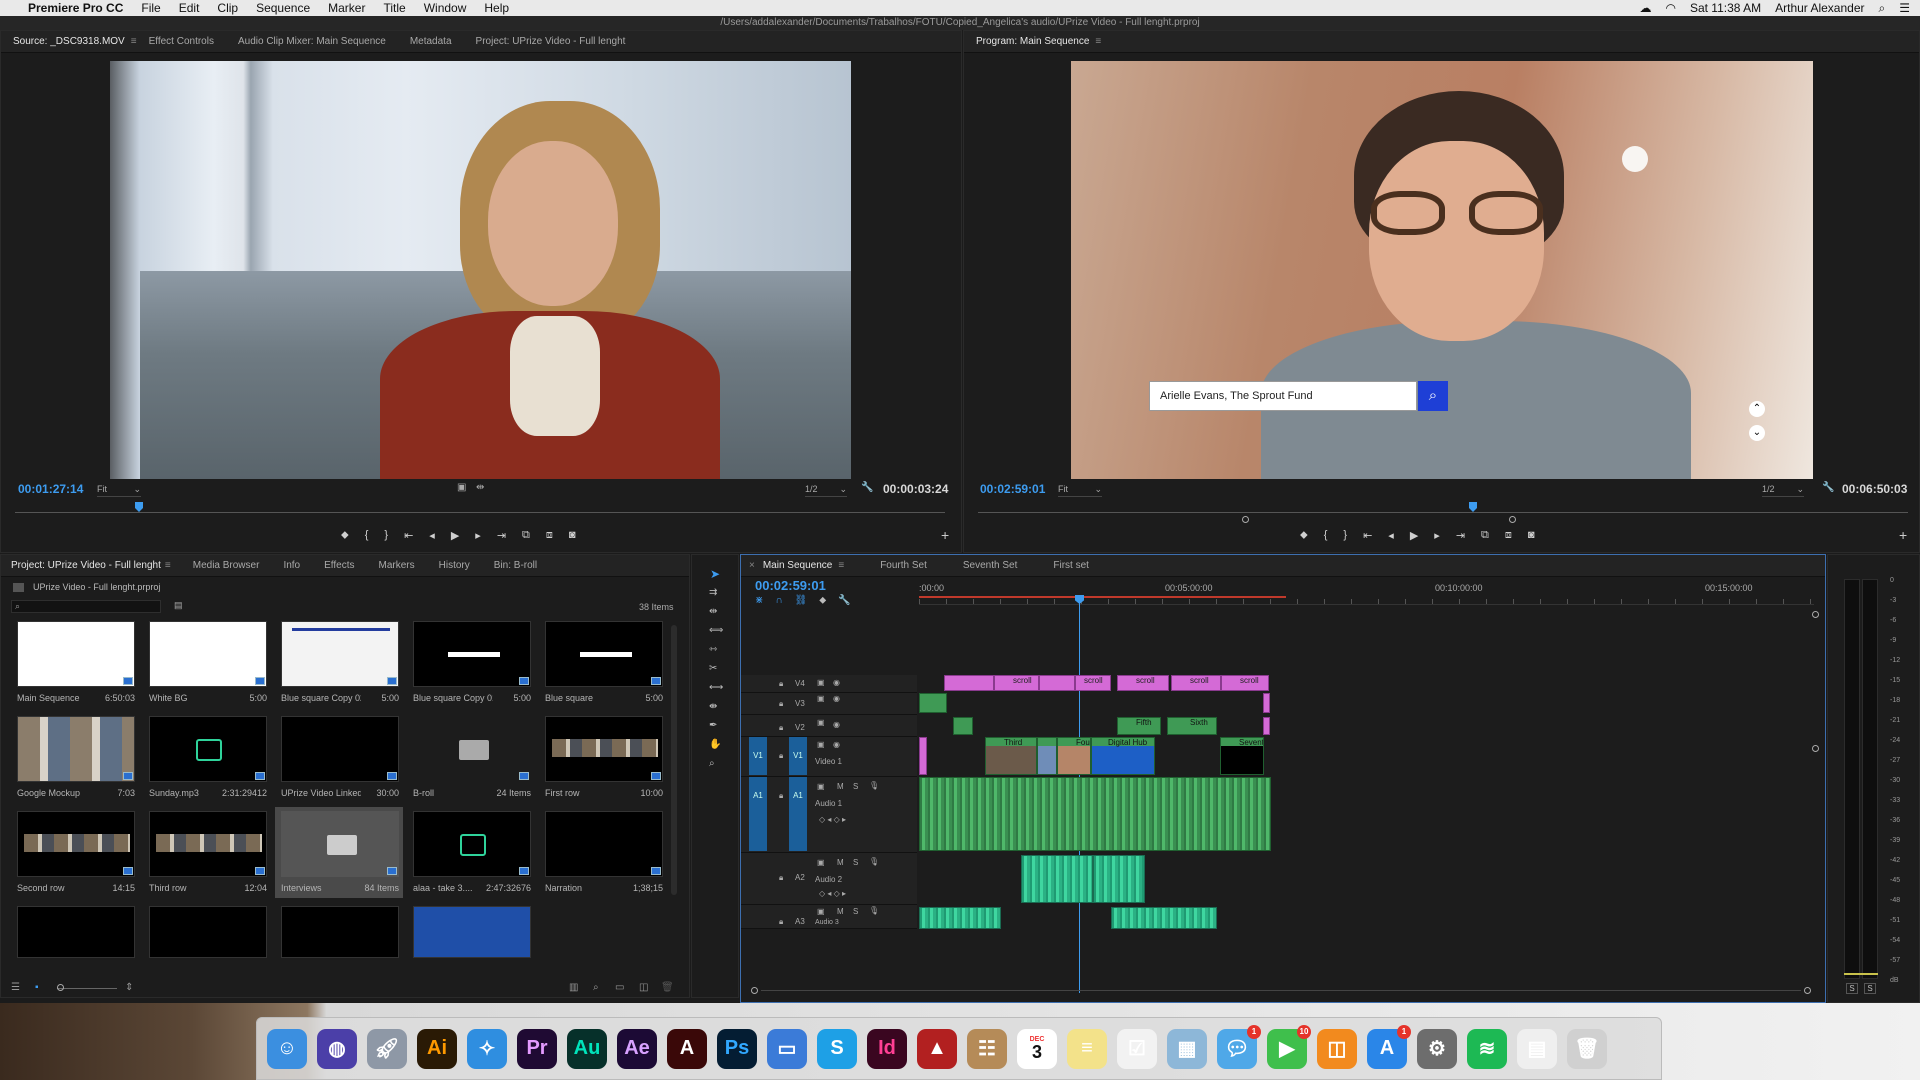 The width and height of the screenshot is (1920, 1080). What do you see at coordinates (990, 565) in the screenshot?
I see `tab-seventh-set: Seventh Set` at bounding box center [990, 565].